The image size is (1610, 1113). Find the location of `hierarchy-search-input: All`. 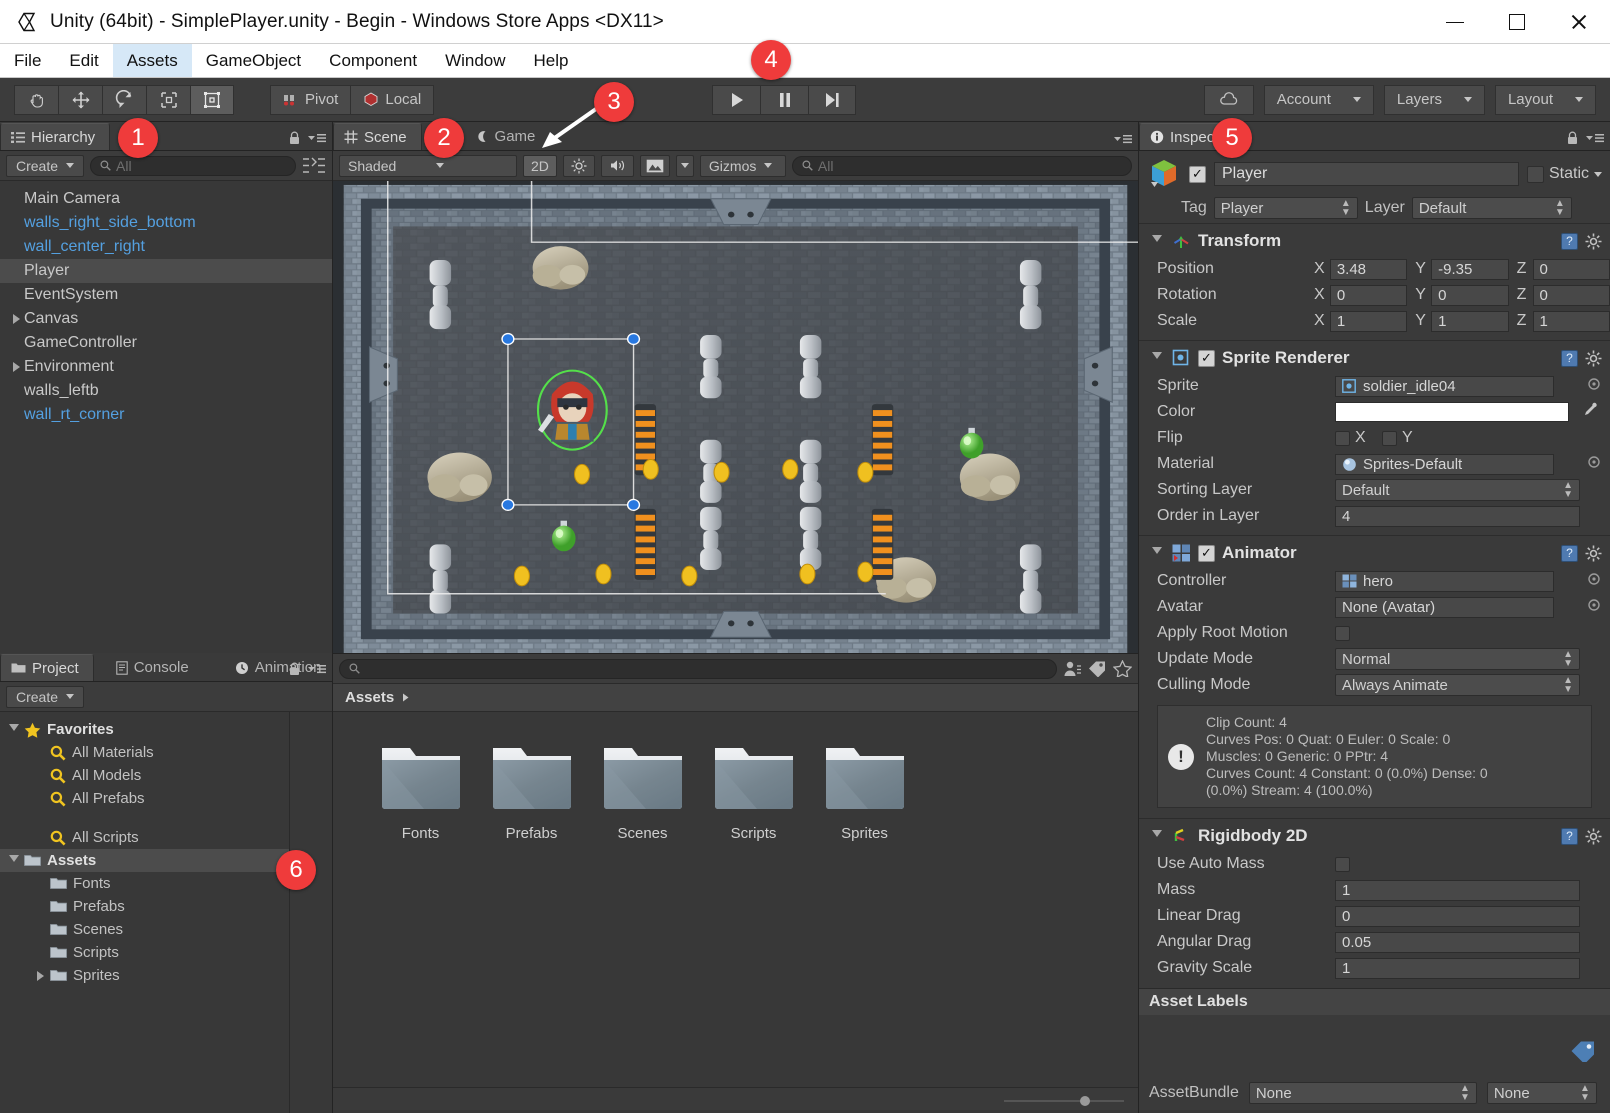

hierarchy-search-input: All is located at coordinates (193, 165).